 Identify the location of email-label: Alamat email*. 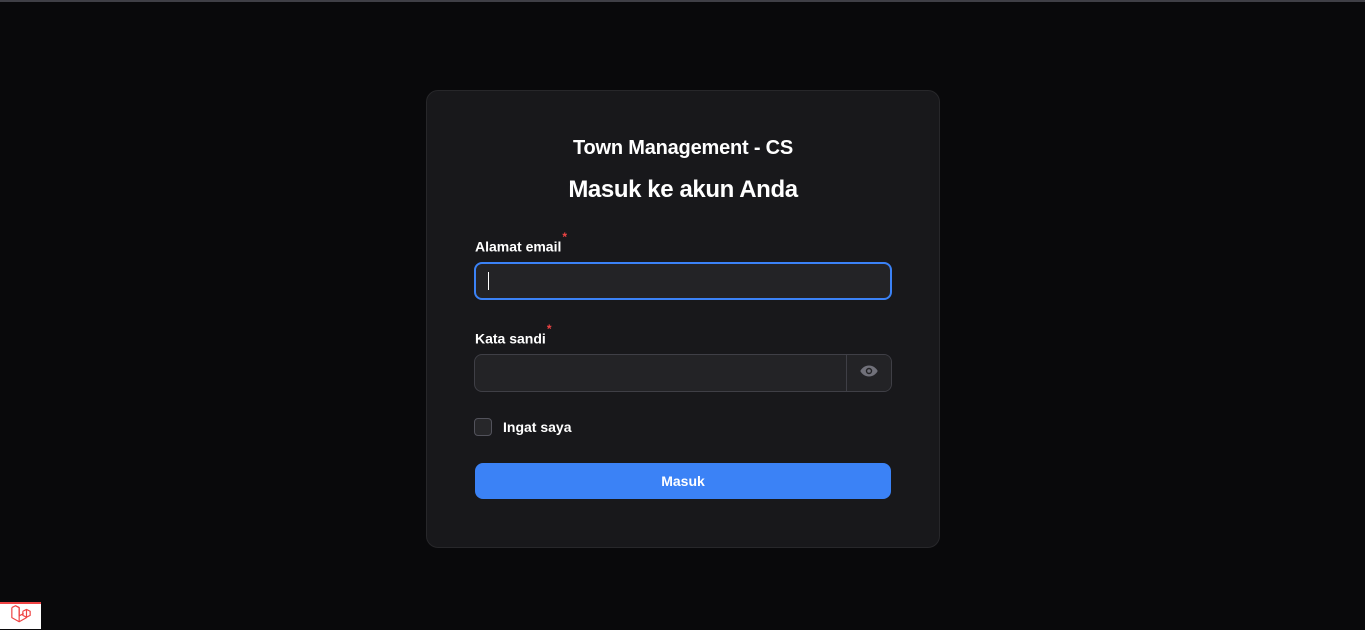
(521, 242).